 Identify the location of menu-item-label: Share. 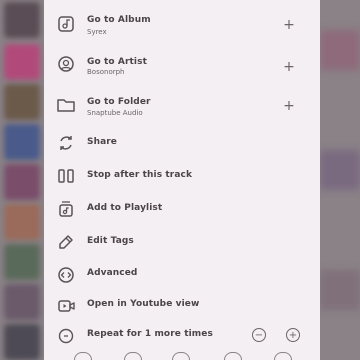
(102, 142).